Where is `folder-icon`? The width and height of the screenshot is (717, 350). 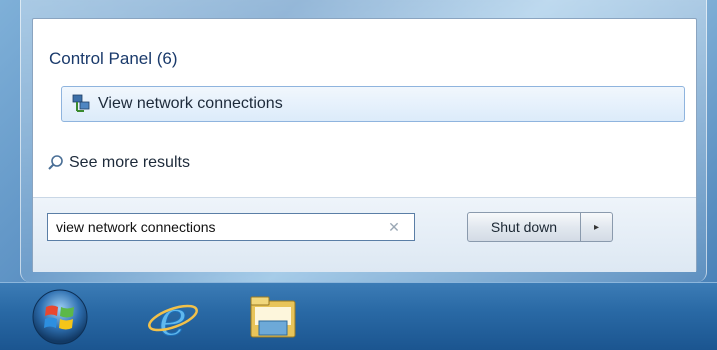 folder-icon is located at coordinates (273, 317).